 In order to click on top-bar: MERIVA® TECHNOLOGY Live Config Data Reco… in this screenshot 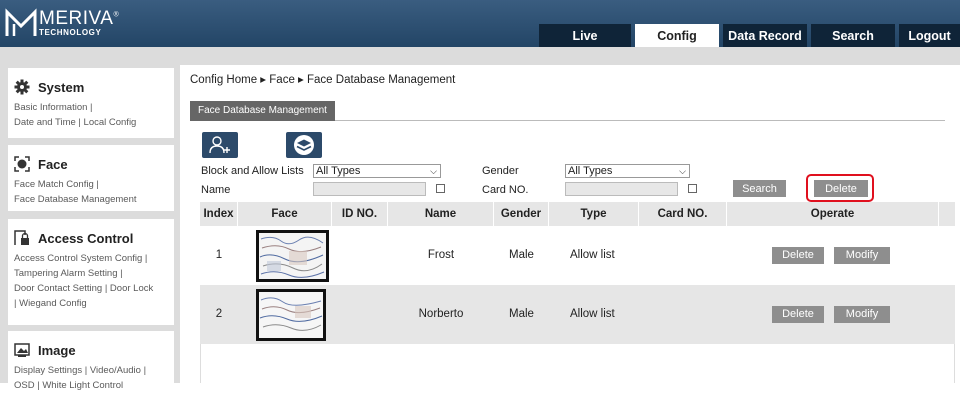, I will do `click(480, 23)`.